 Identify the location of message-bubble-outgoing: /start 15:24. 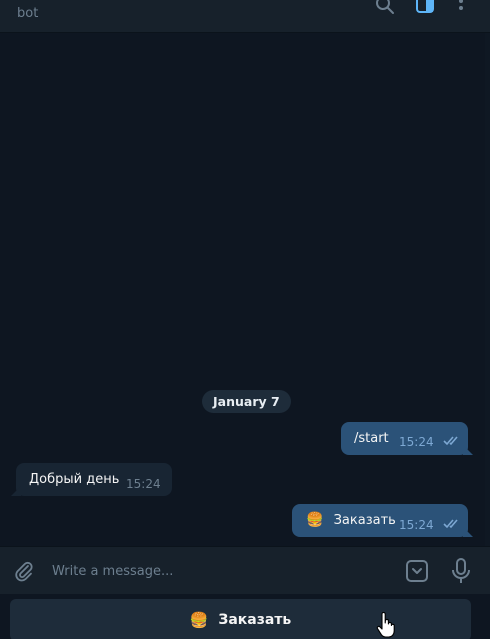
(407, 438).